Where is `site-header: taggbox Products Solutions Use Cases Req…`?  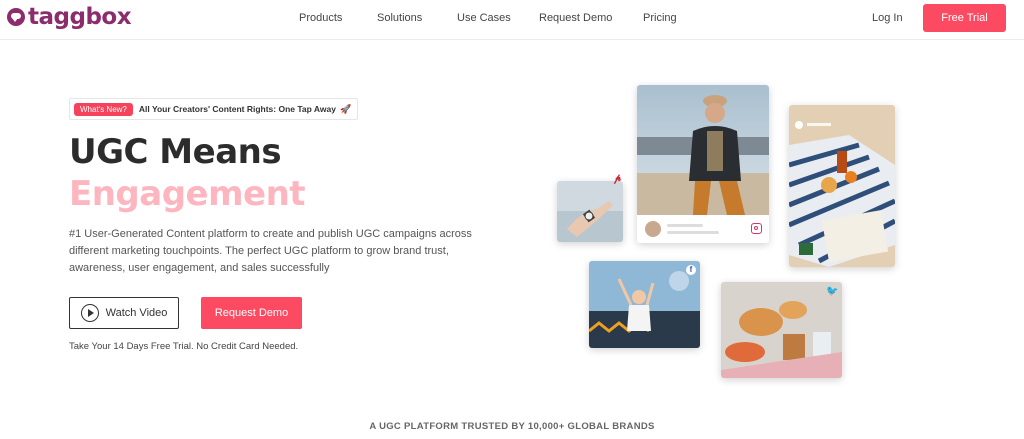 site-header: taggbox Products Solutions Use Cases Req… is located at coordinates (512, 20).